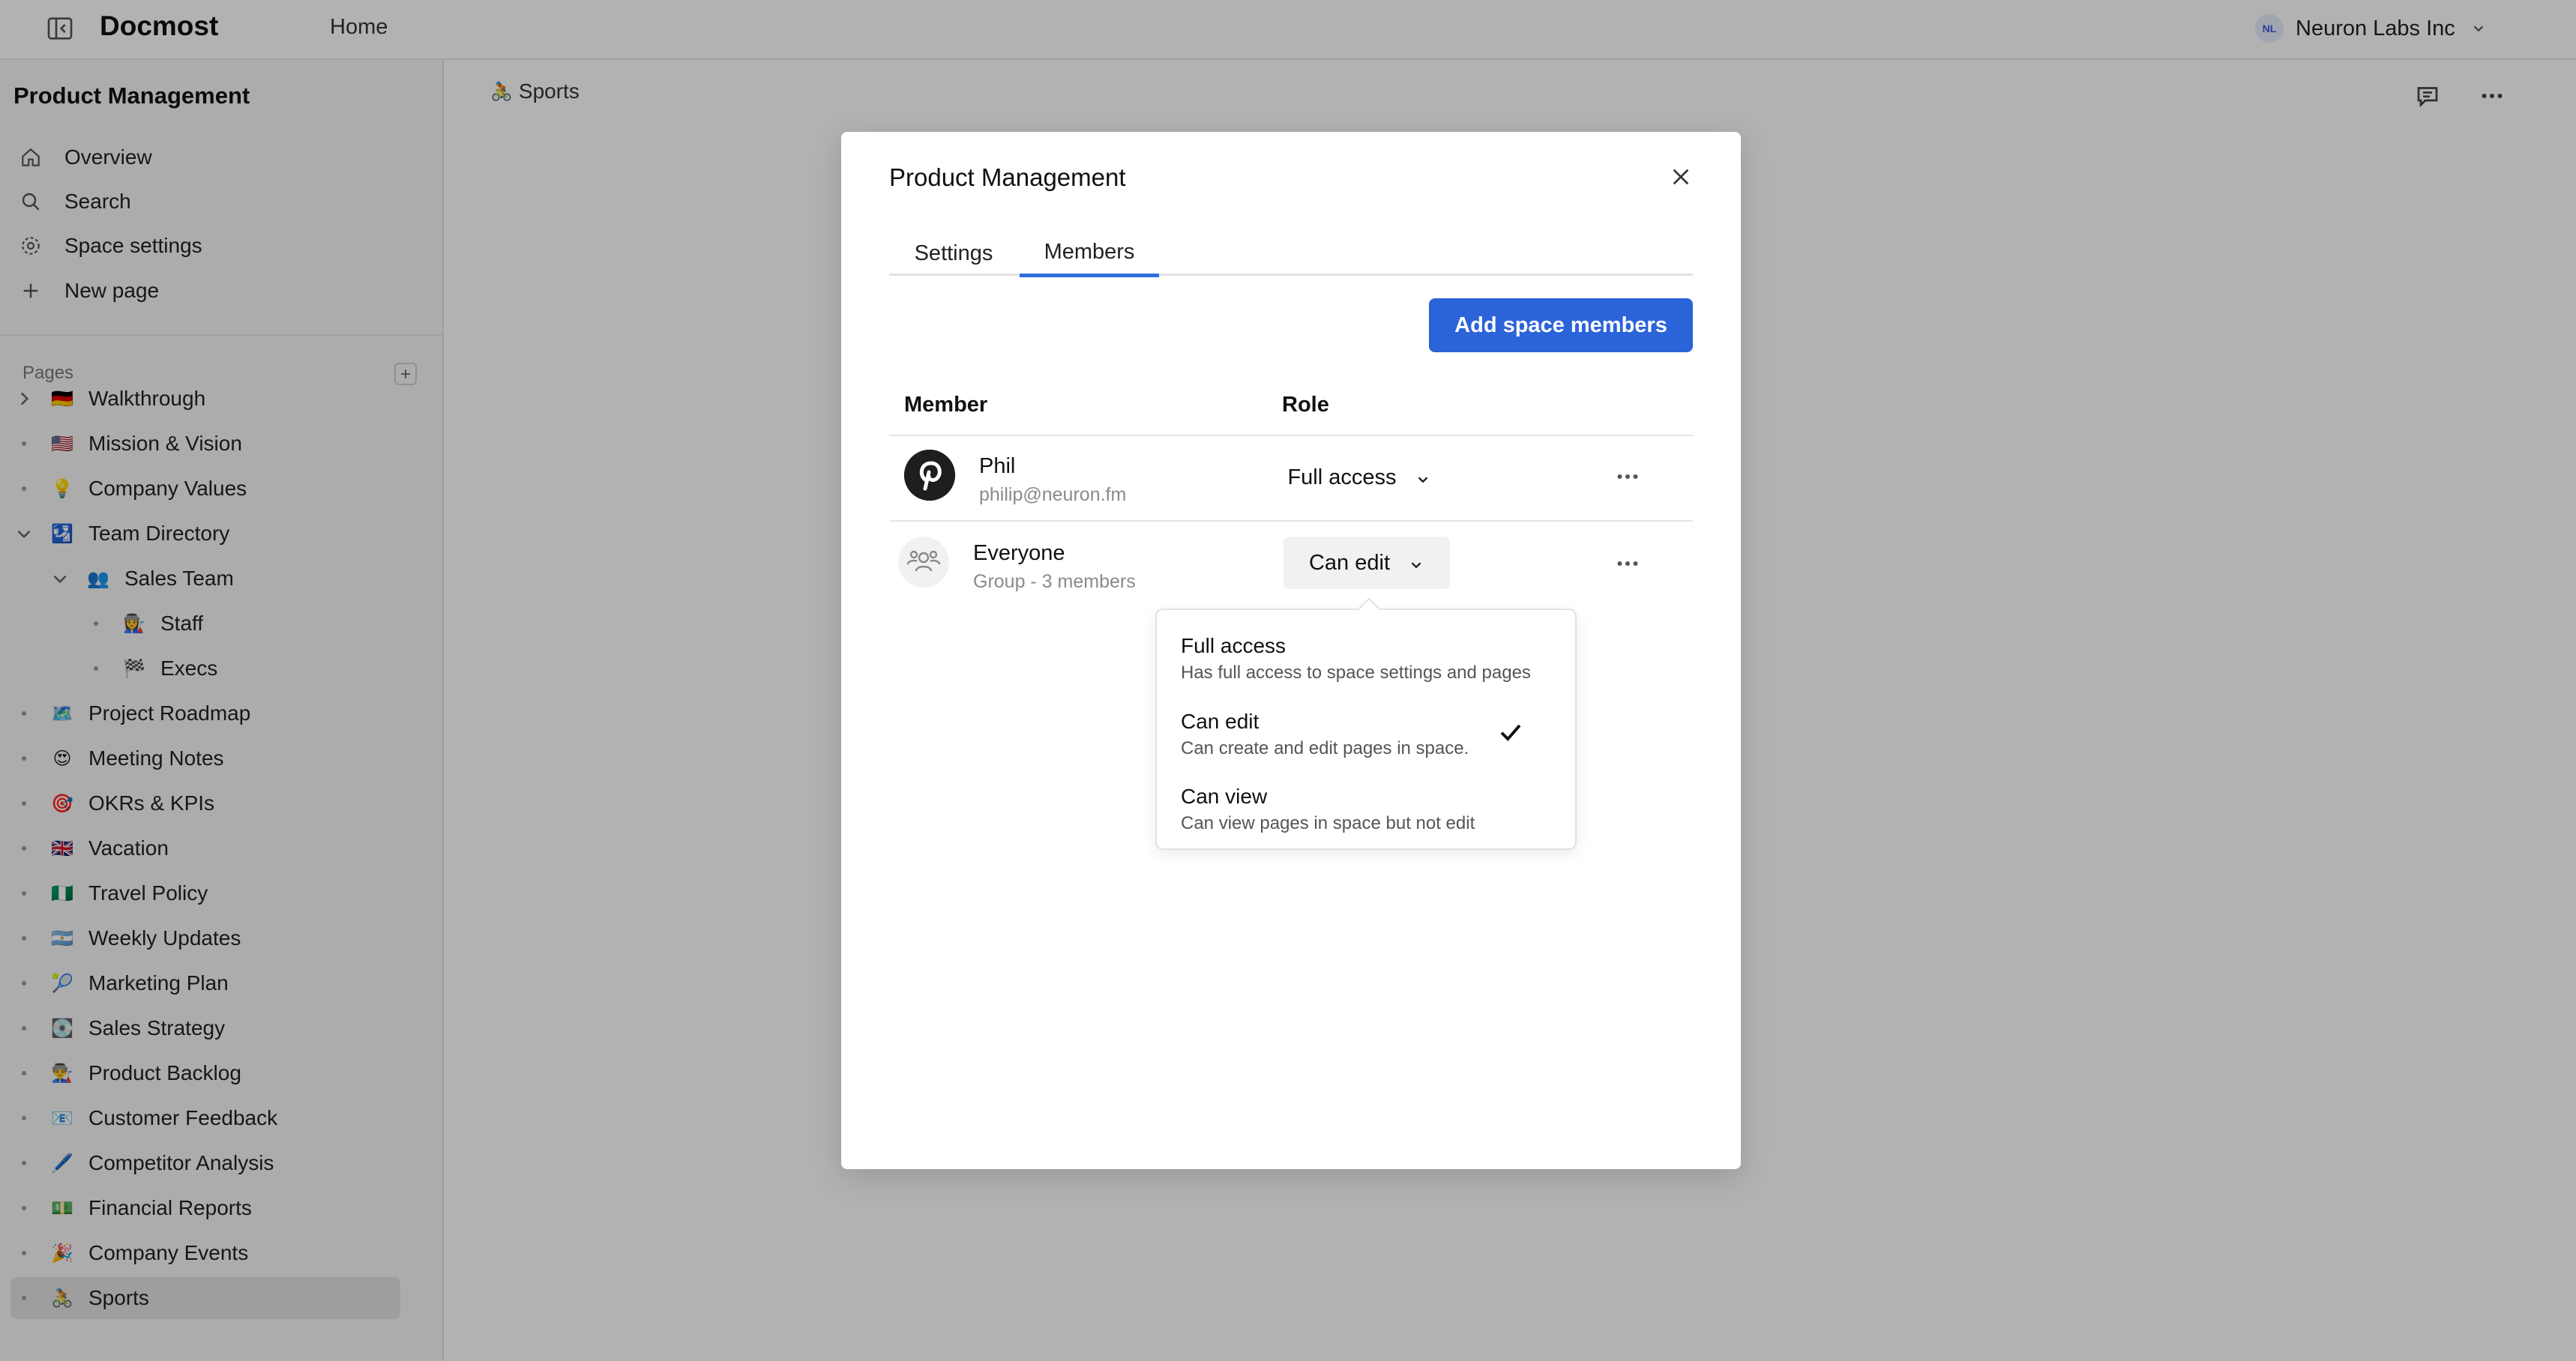  I want to click on member-name: Everyone, so click(1019, 553).